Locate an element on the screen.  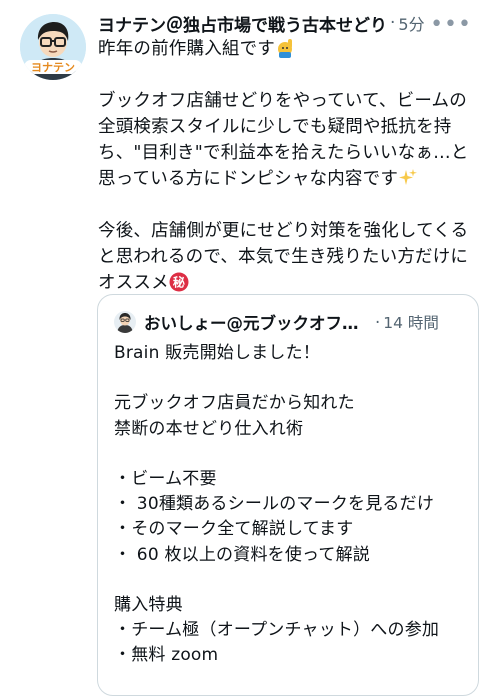
quoted-line: 元ブックオフ店員だから知れた is located at coordinates (234, 403).